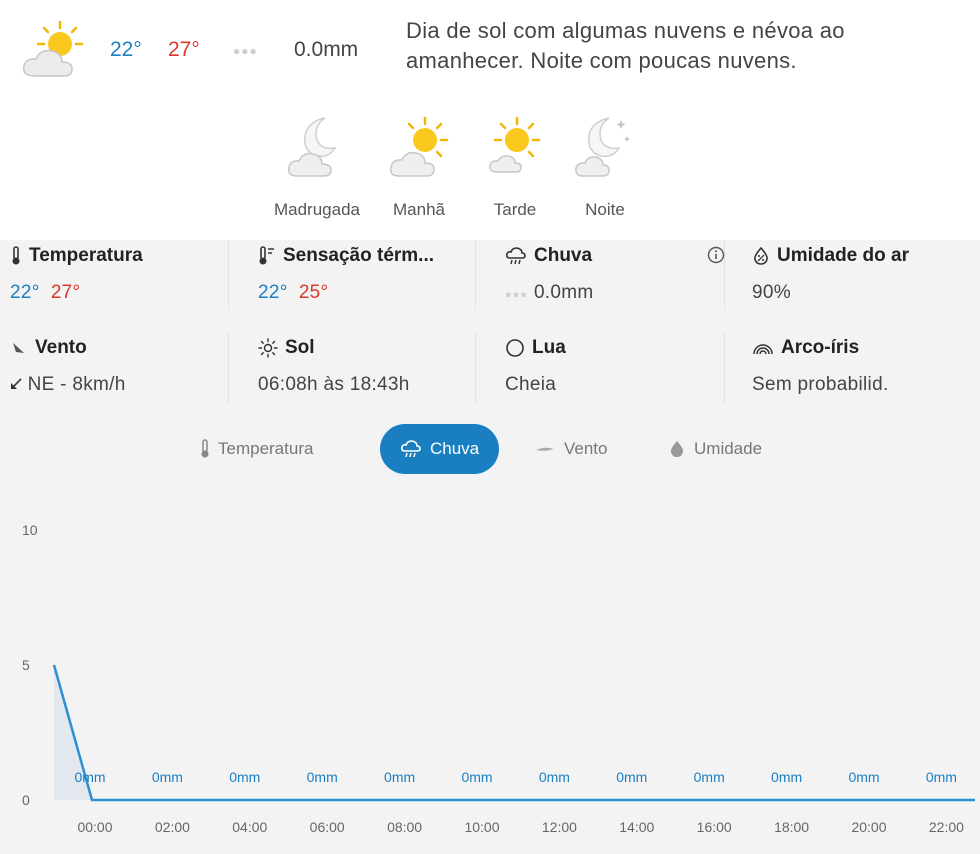  What do you see at coordinates (820, 384) in the screenshot?
I see `rainbow-value: Sem probabilid.` at bounding box center [820, 384].